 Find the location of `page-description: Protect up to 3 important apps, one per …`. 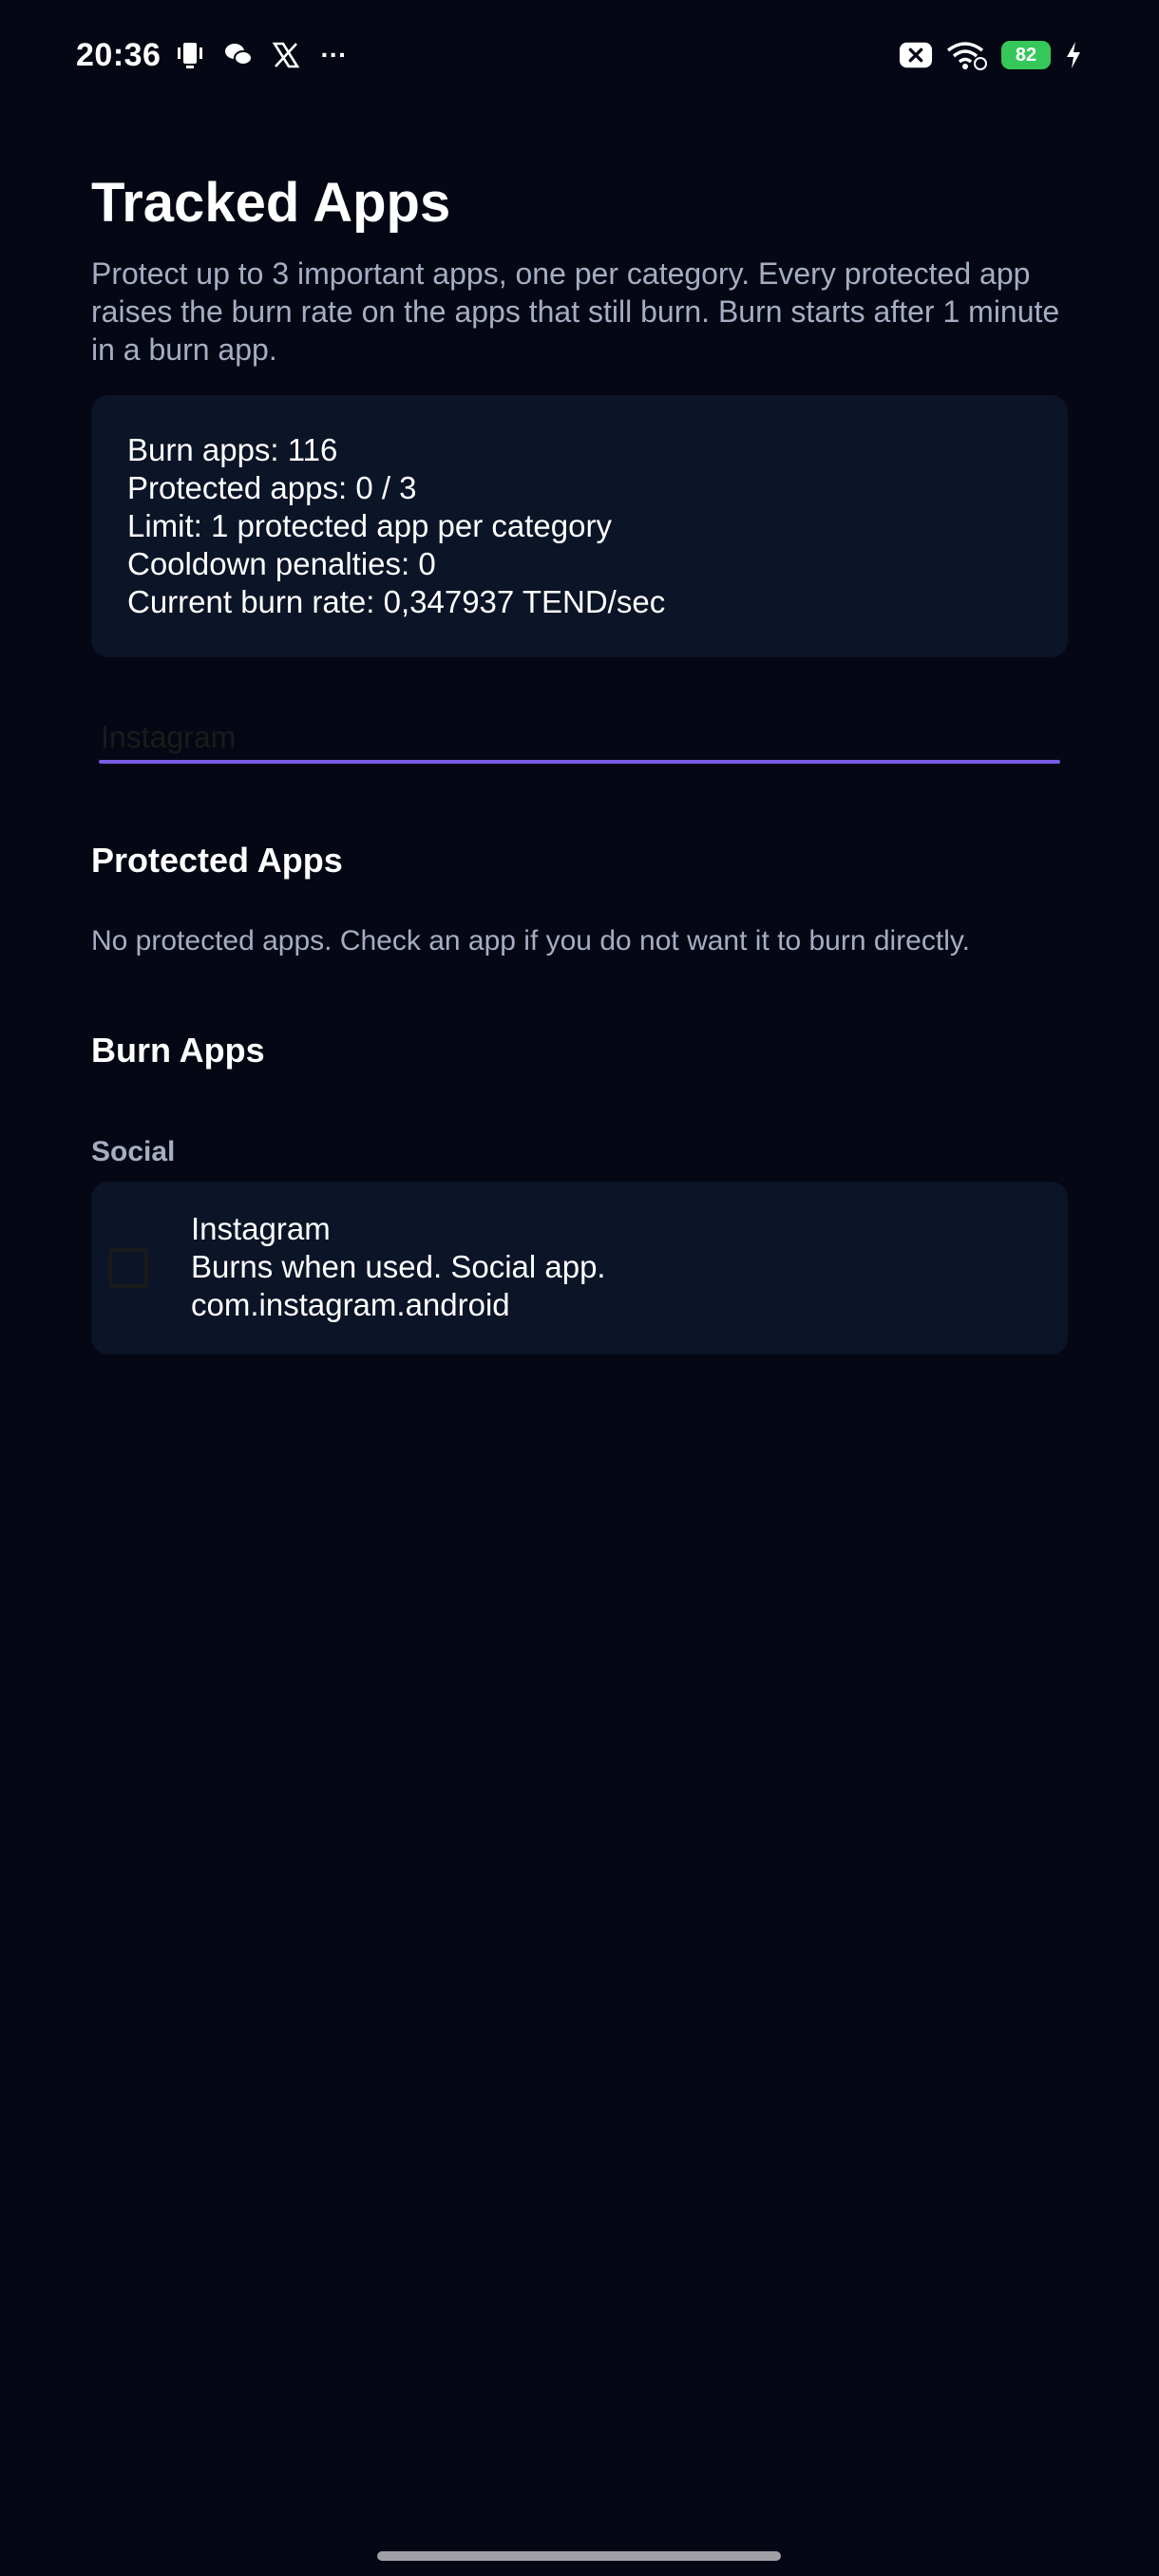

page-description: Protect up to 3 important apps, one per … is located at coordinates (575, 311).